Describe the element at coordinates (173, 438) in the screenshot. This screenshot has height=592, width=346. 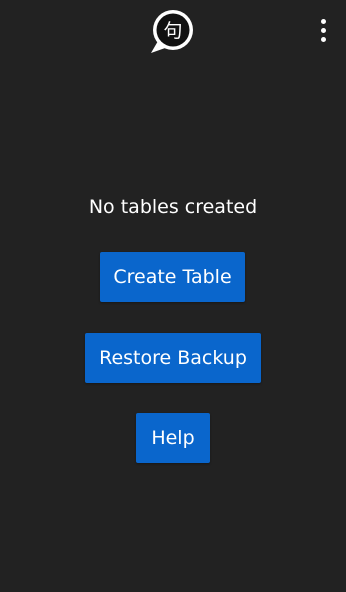
I see `help-button: Help` at that location.